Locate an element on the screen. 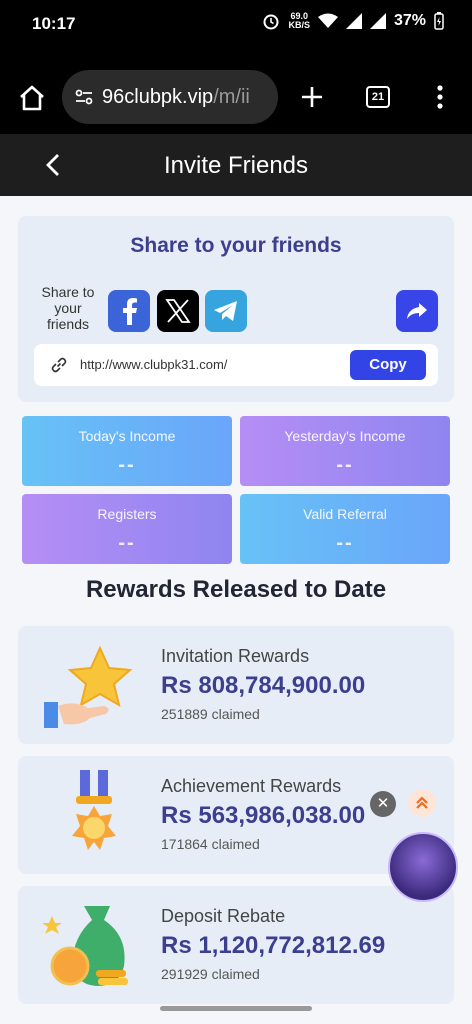  status-bar: 10:17 69.0 KB/S 37% is located at coordinates (236, 25).